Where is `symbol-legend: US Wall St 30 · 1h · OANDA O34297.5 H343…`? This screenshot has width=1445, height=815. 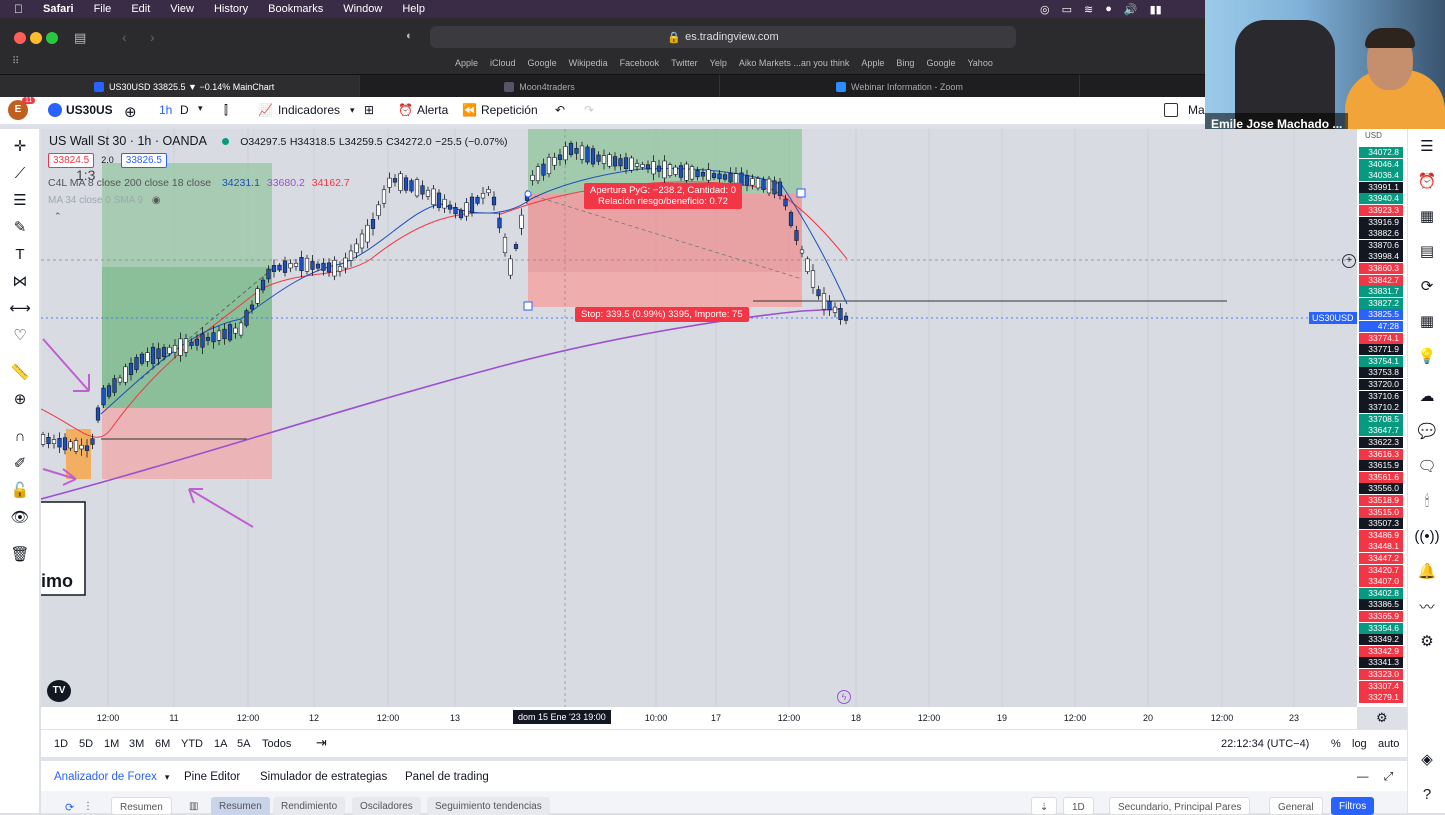 symbol-legend: US Wall St 30 · 1h · OANDA O34297.5 H343… is located at coordinates (278, 141).